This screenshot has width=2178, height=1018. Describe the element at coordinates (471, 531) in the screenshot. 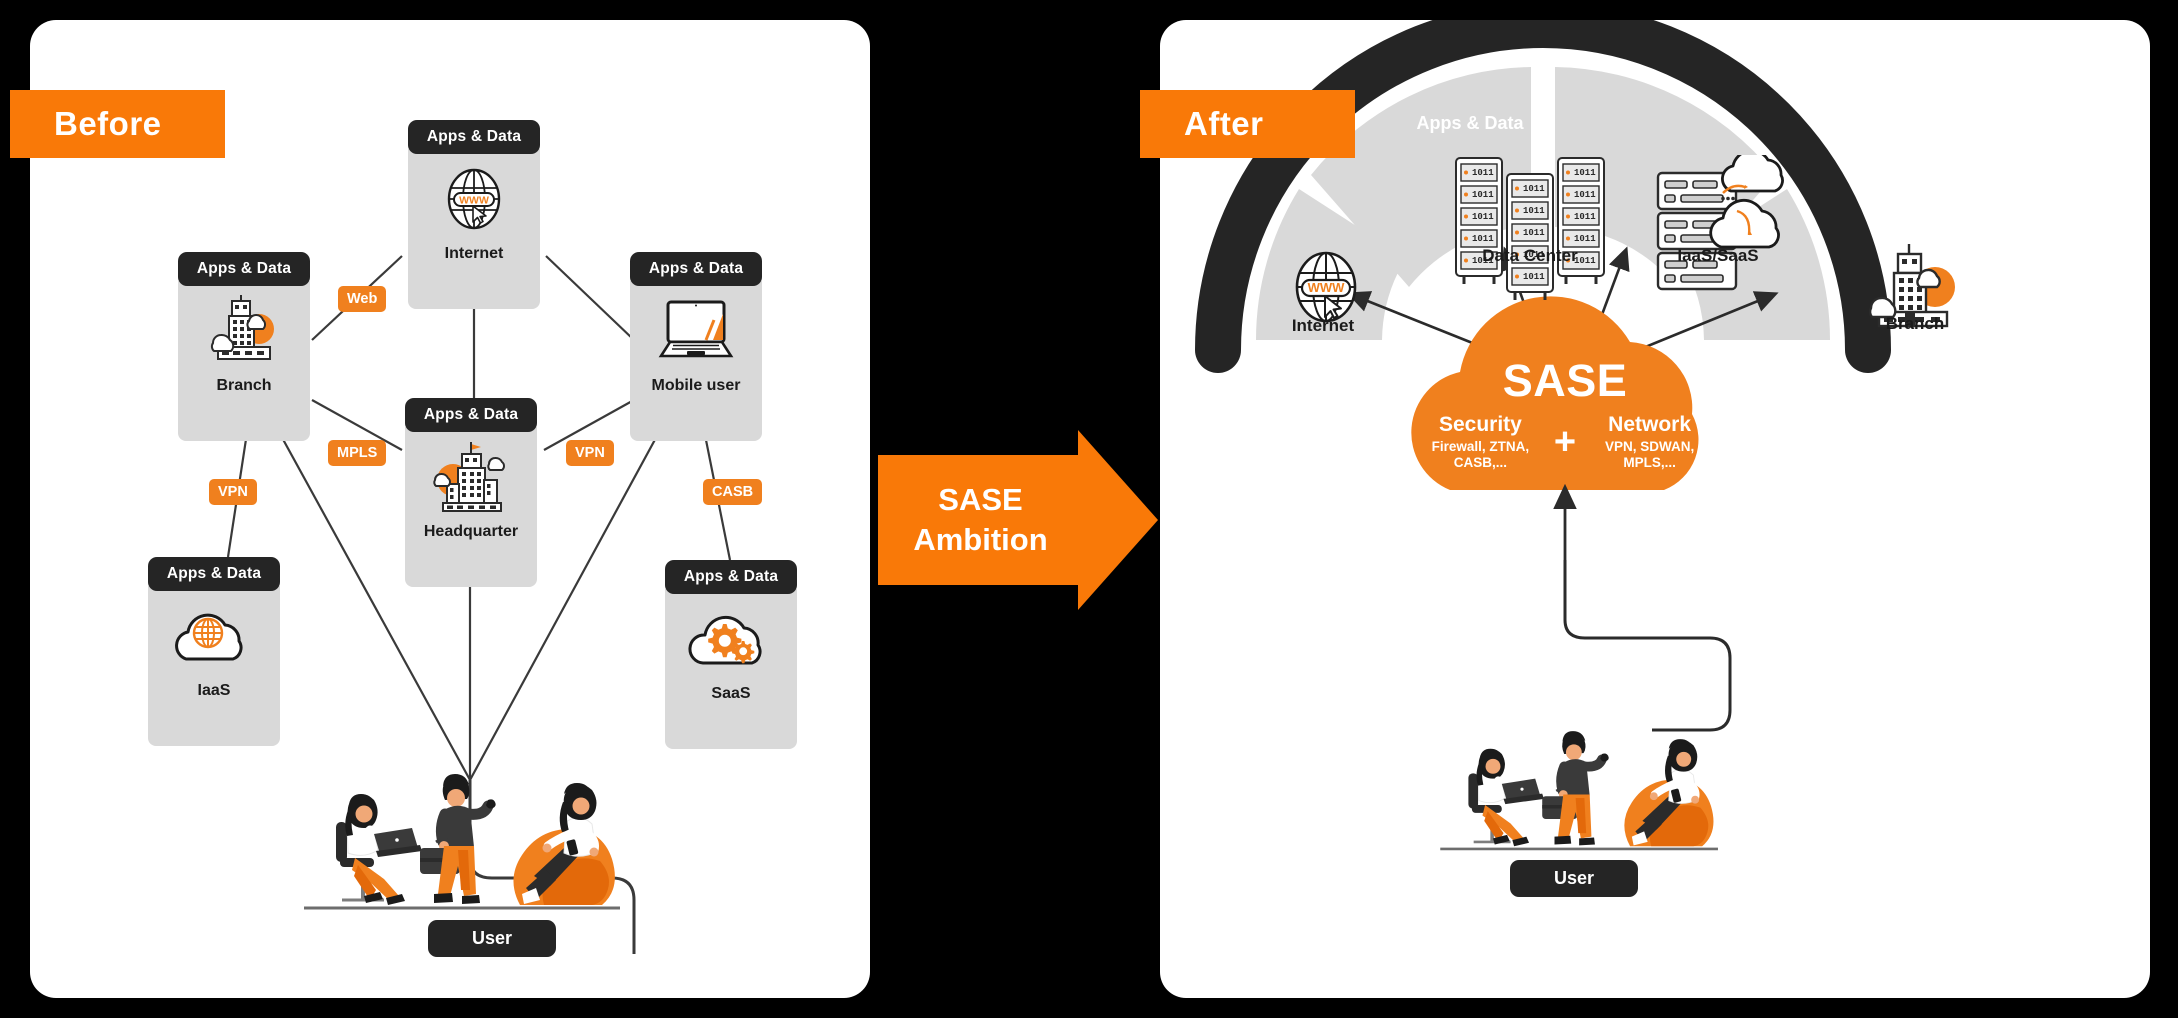

I see `node-label: Headquarter` at that location.